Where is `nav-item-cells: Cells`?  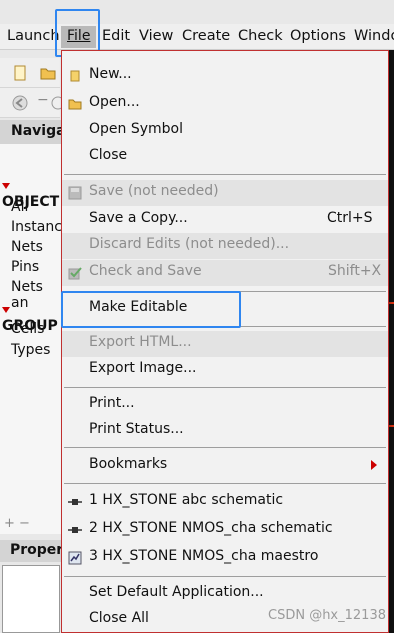 nav-item-cells: Cells is located at coordinates (27, 329).